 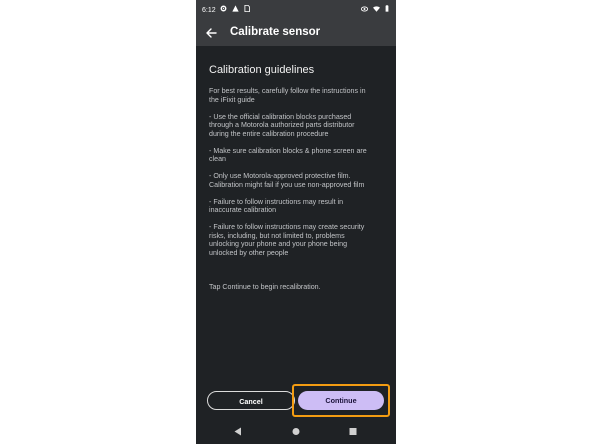 What do you see at coordinates (365, 8) in the screenshot?
I see `eye-icon` at bounding box center [365, 8].